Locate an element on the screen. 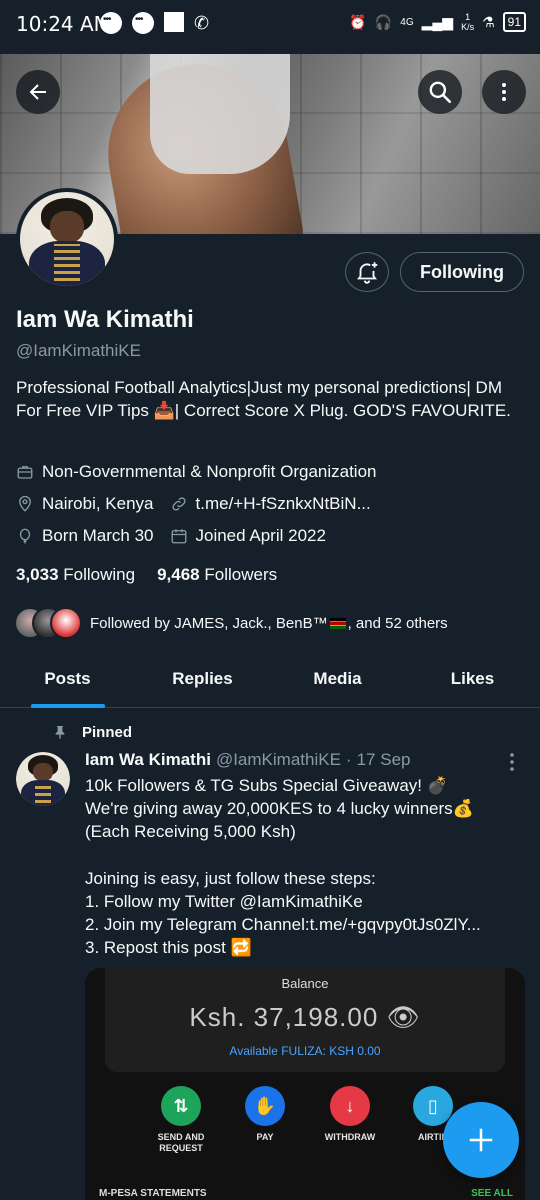 This screenshot has height=1200, width=540. profile-location: Nairobi, Kenya is located at coordinates (98, 503).